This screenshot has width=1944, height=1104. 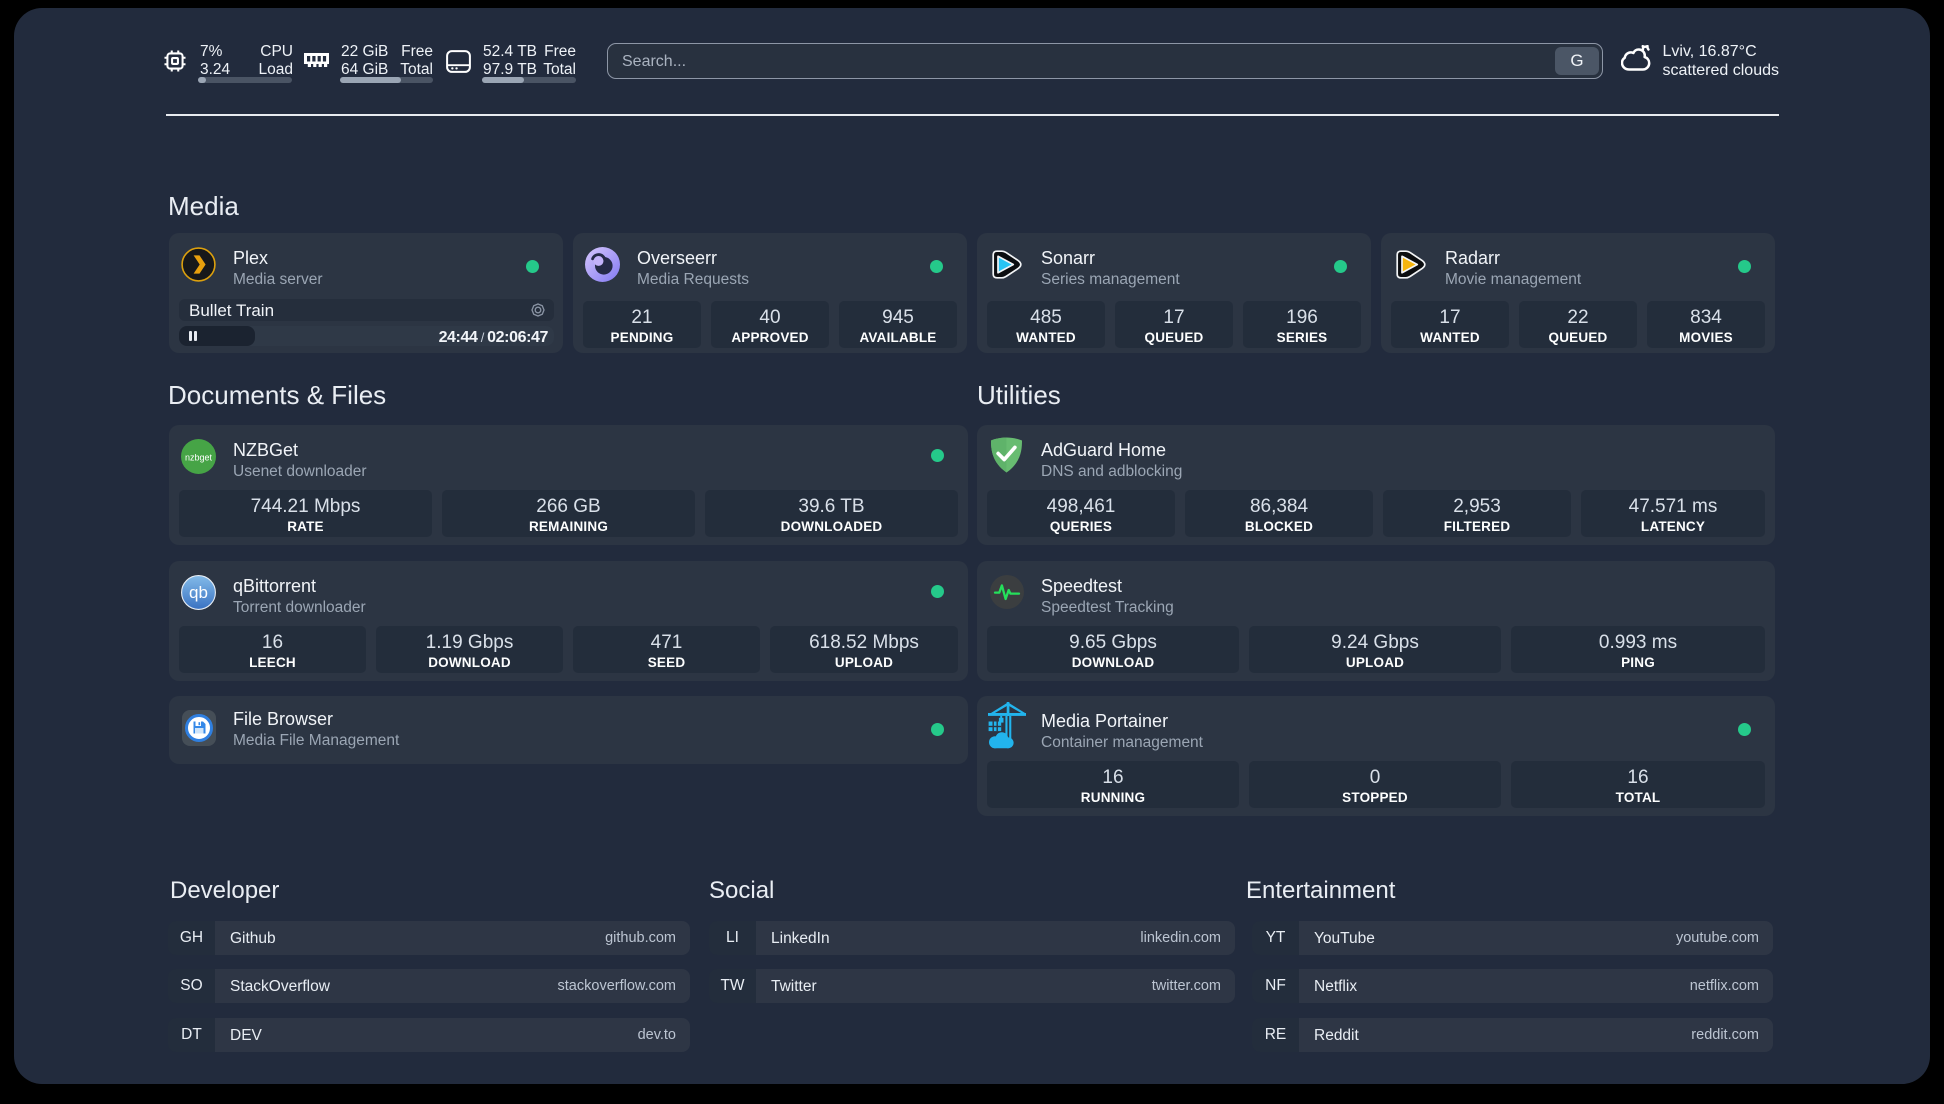 I want to click on svg-text: nzbget, so click(x=199, y=458).